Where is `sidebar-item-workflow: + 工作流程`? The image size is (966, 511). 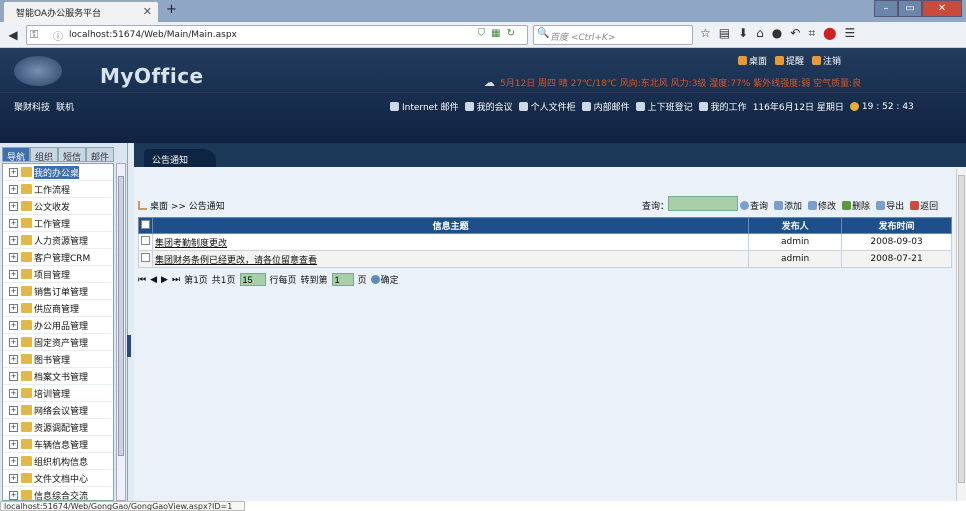
sidebar-item-workflow: + 工作流程 is located at coordinates (58, 189).